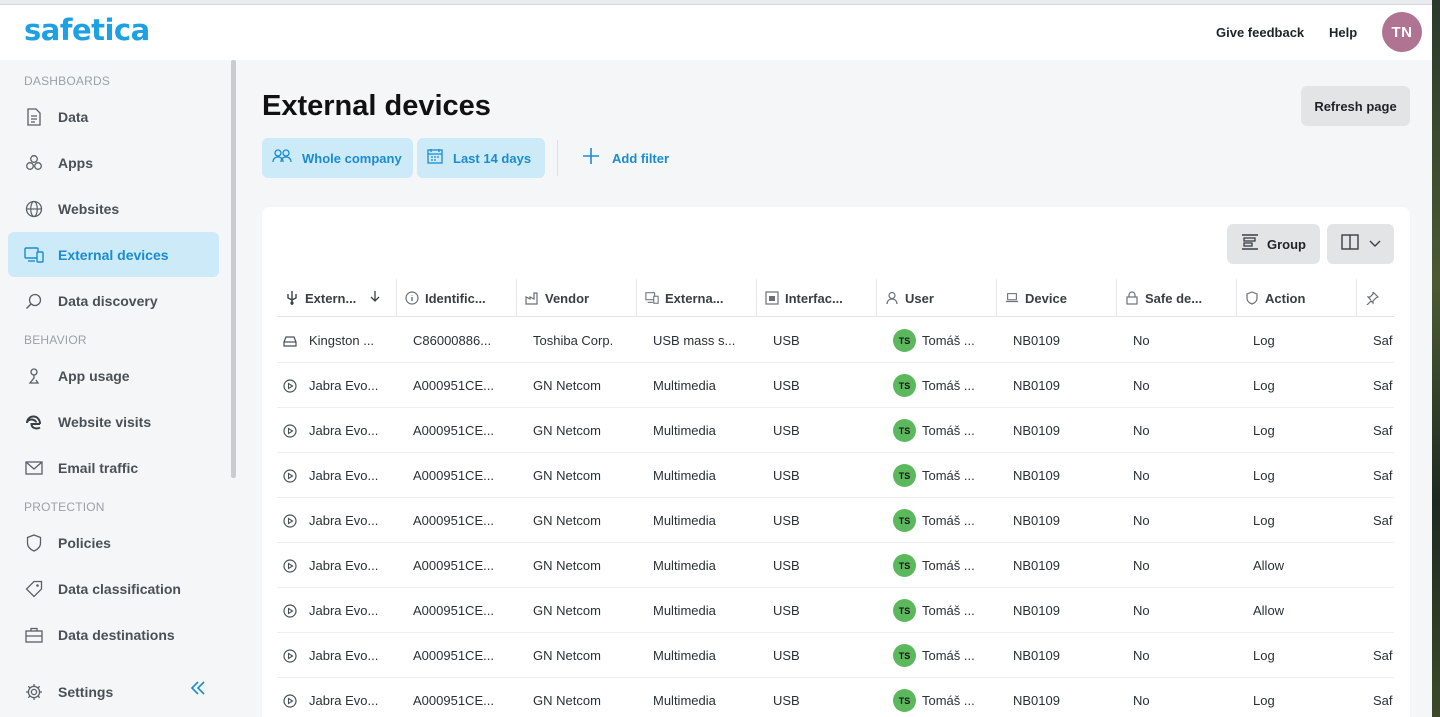 The width and height of the screenshot is (1440, 717). I want to click on apps-icon, so click(34, 163).